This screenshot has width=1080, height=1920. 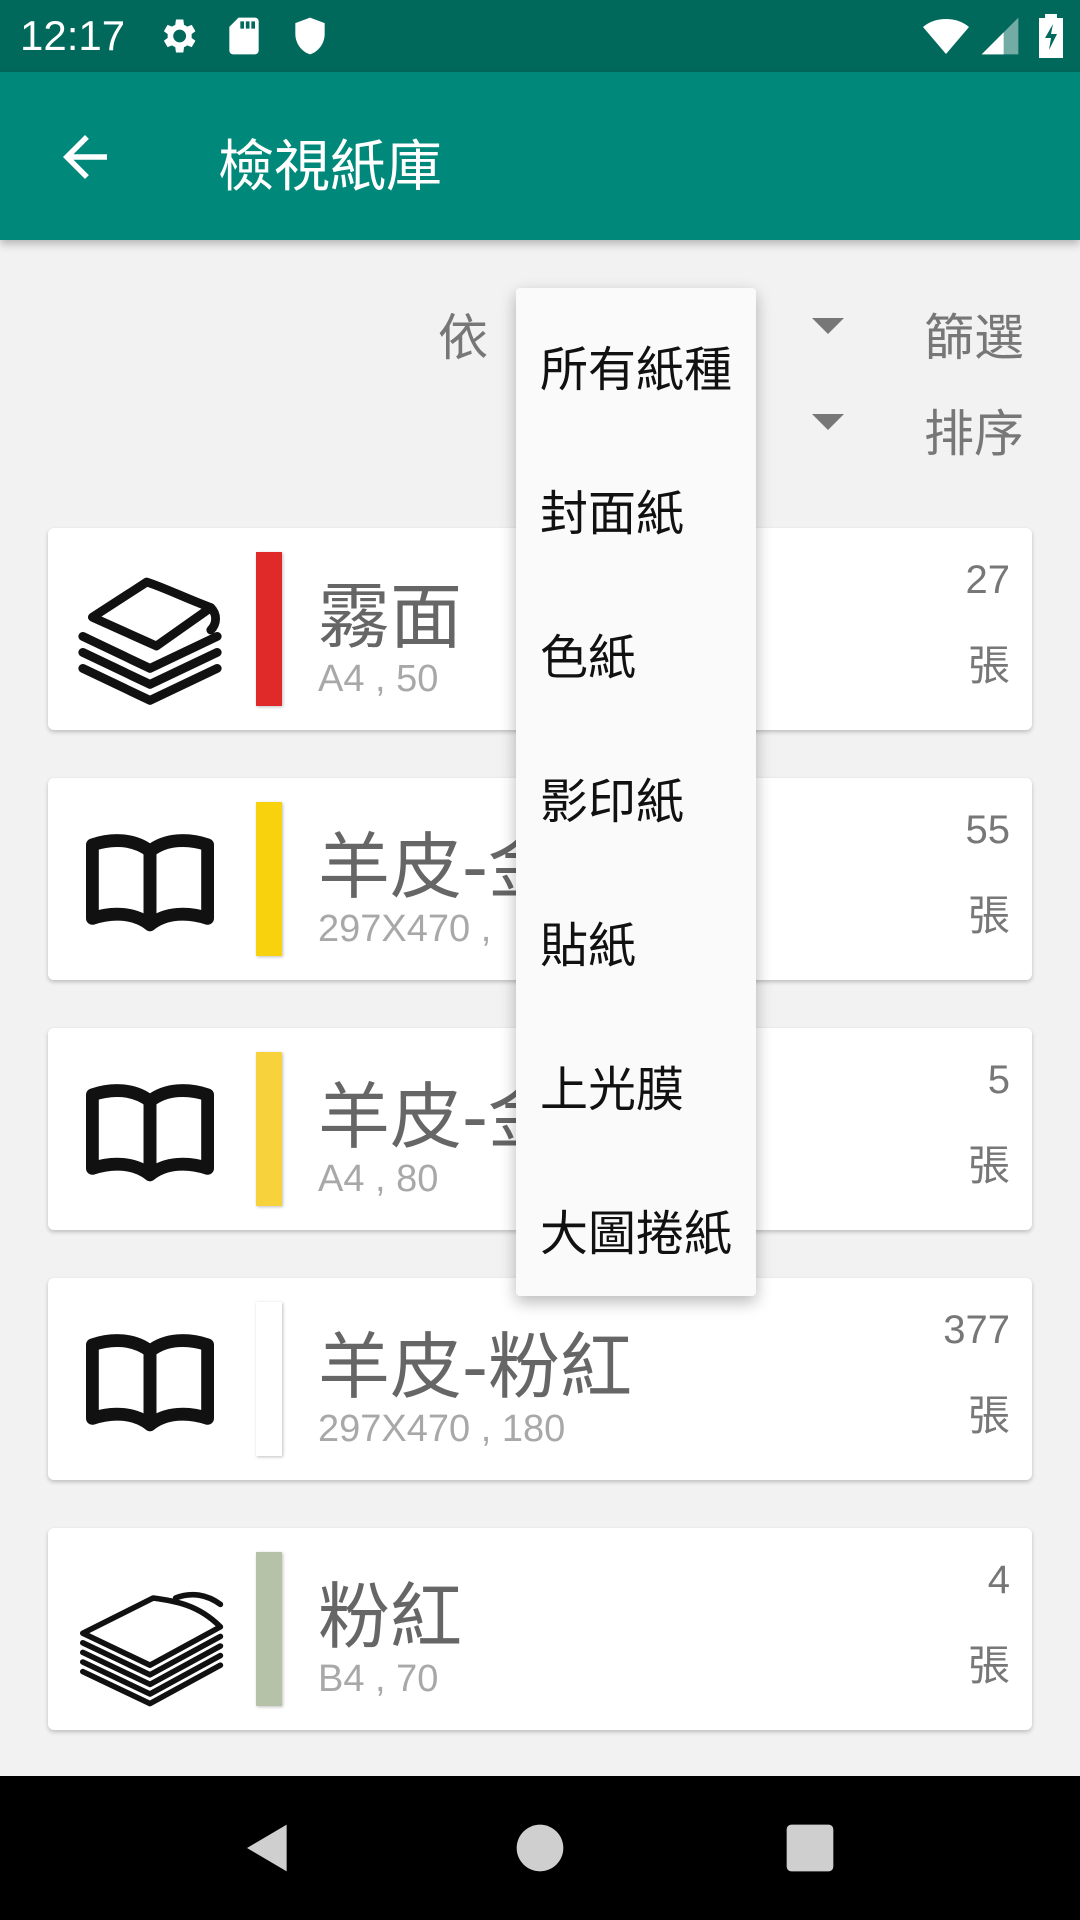 What do you see at coordinates (378, 1679) in the screenshot?
I see `paper-spec: B4 , 70` at bounding box center [378, 1679].